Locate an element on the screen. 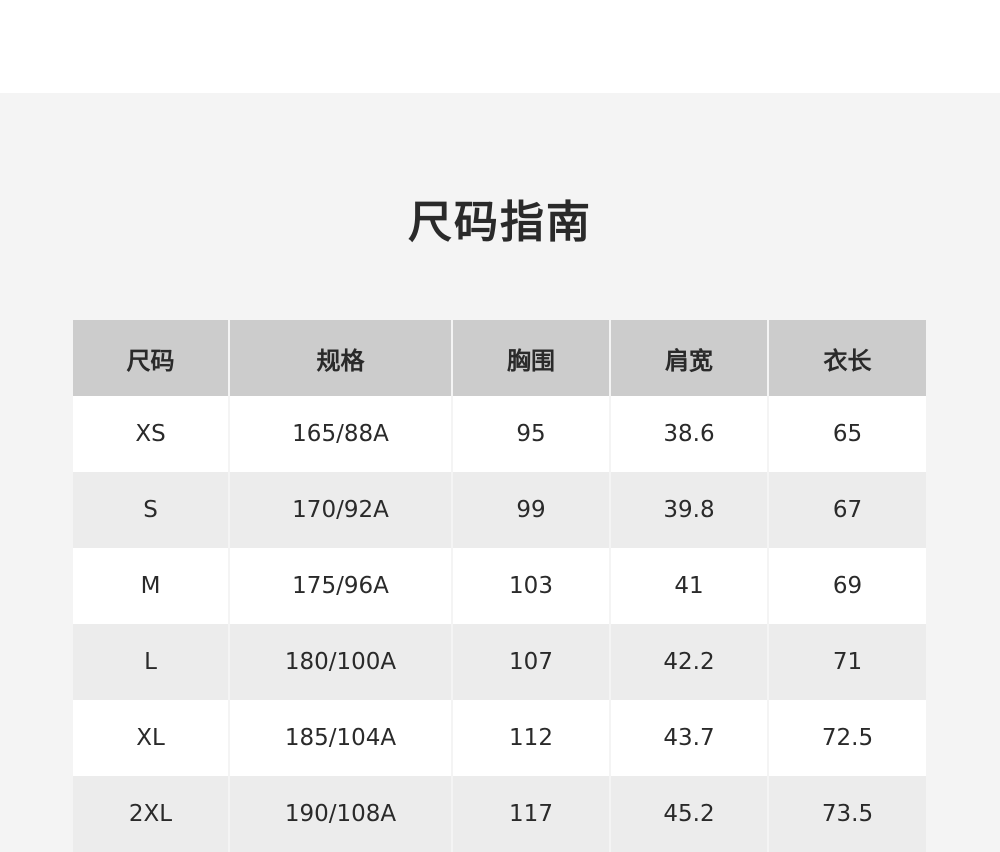  page-title: 尺码指南 is located at coordinates (500, 222).